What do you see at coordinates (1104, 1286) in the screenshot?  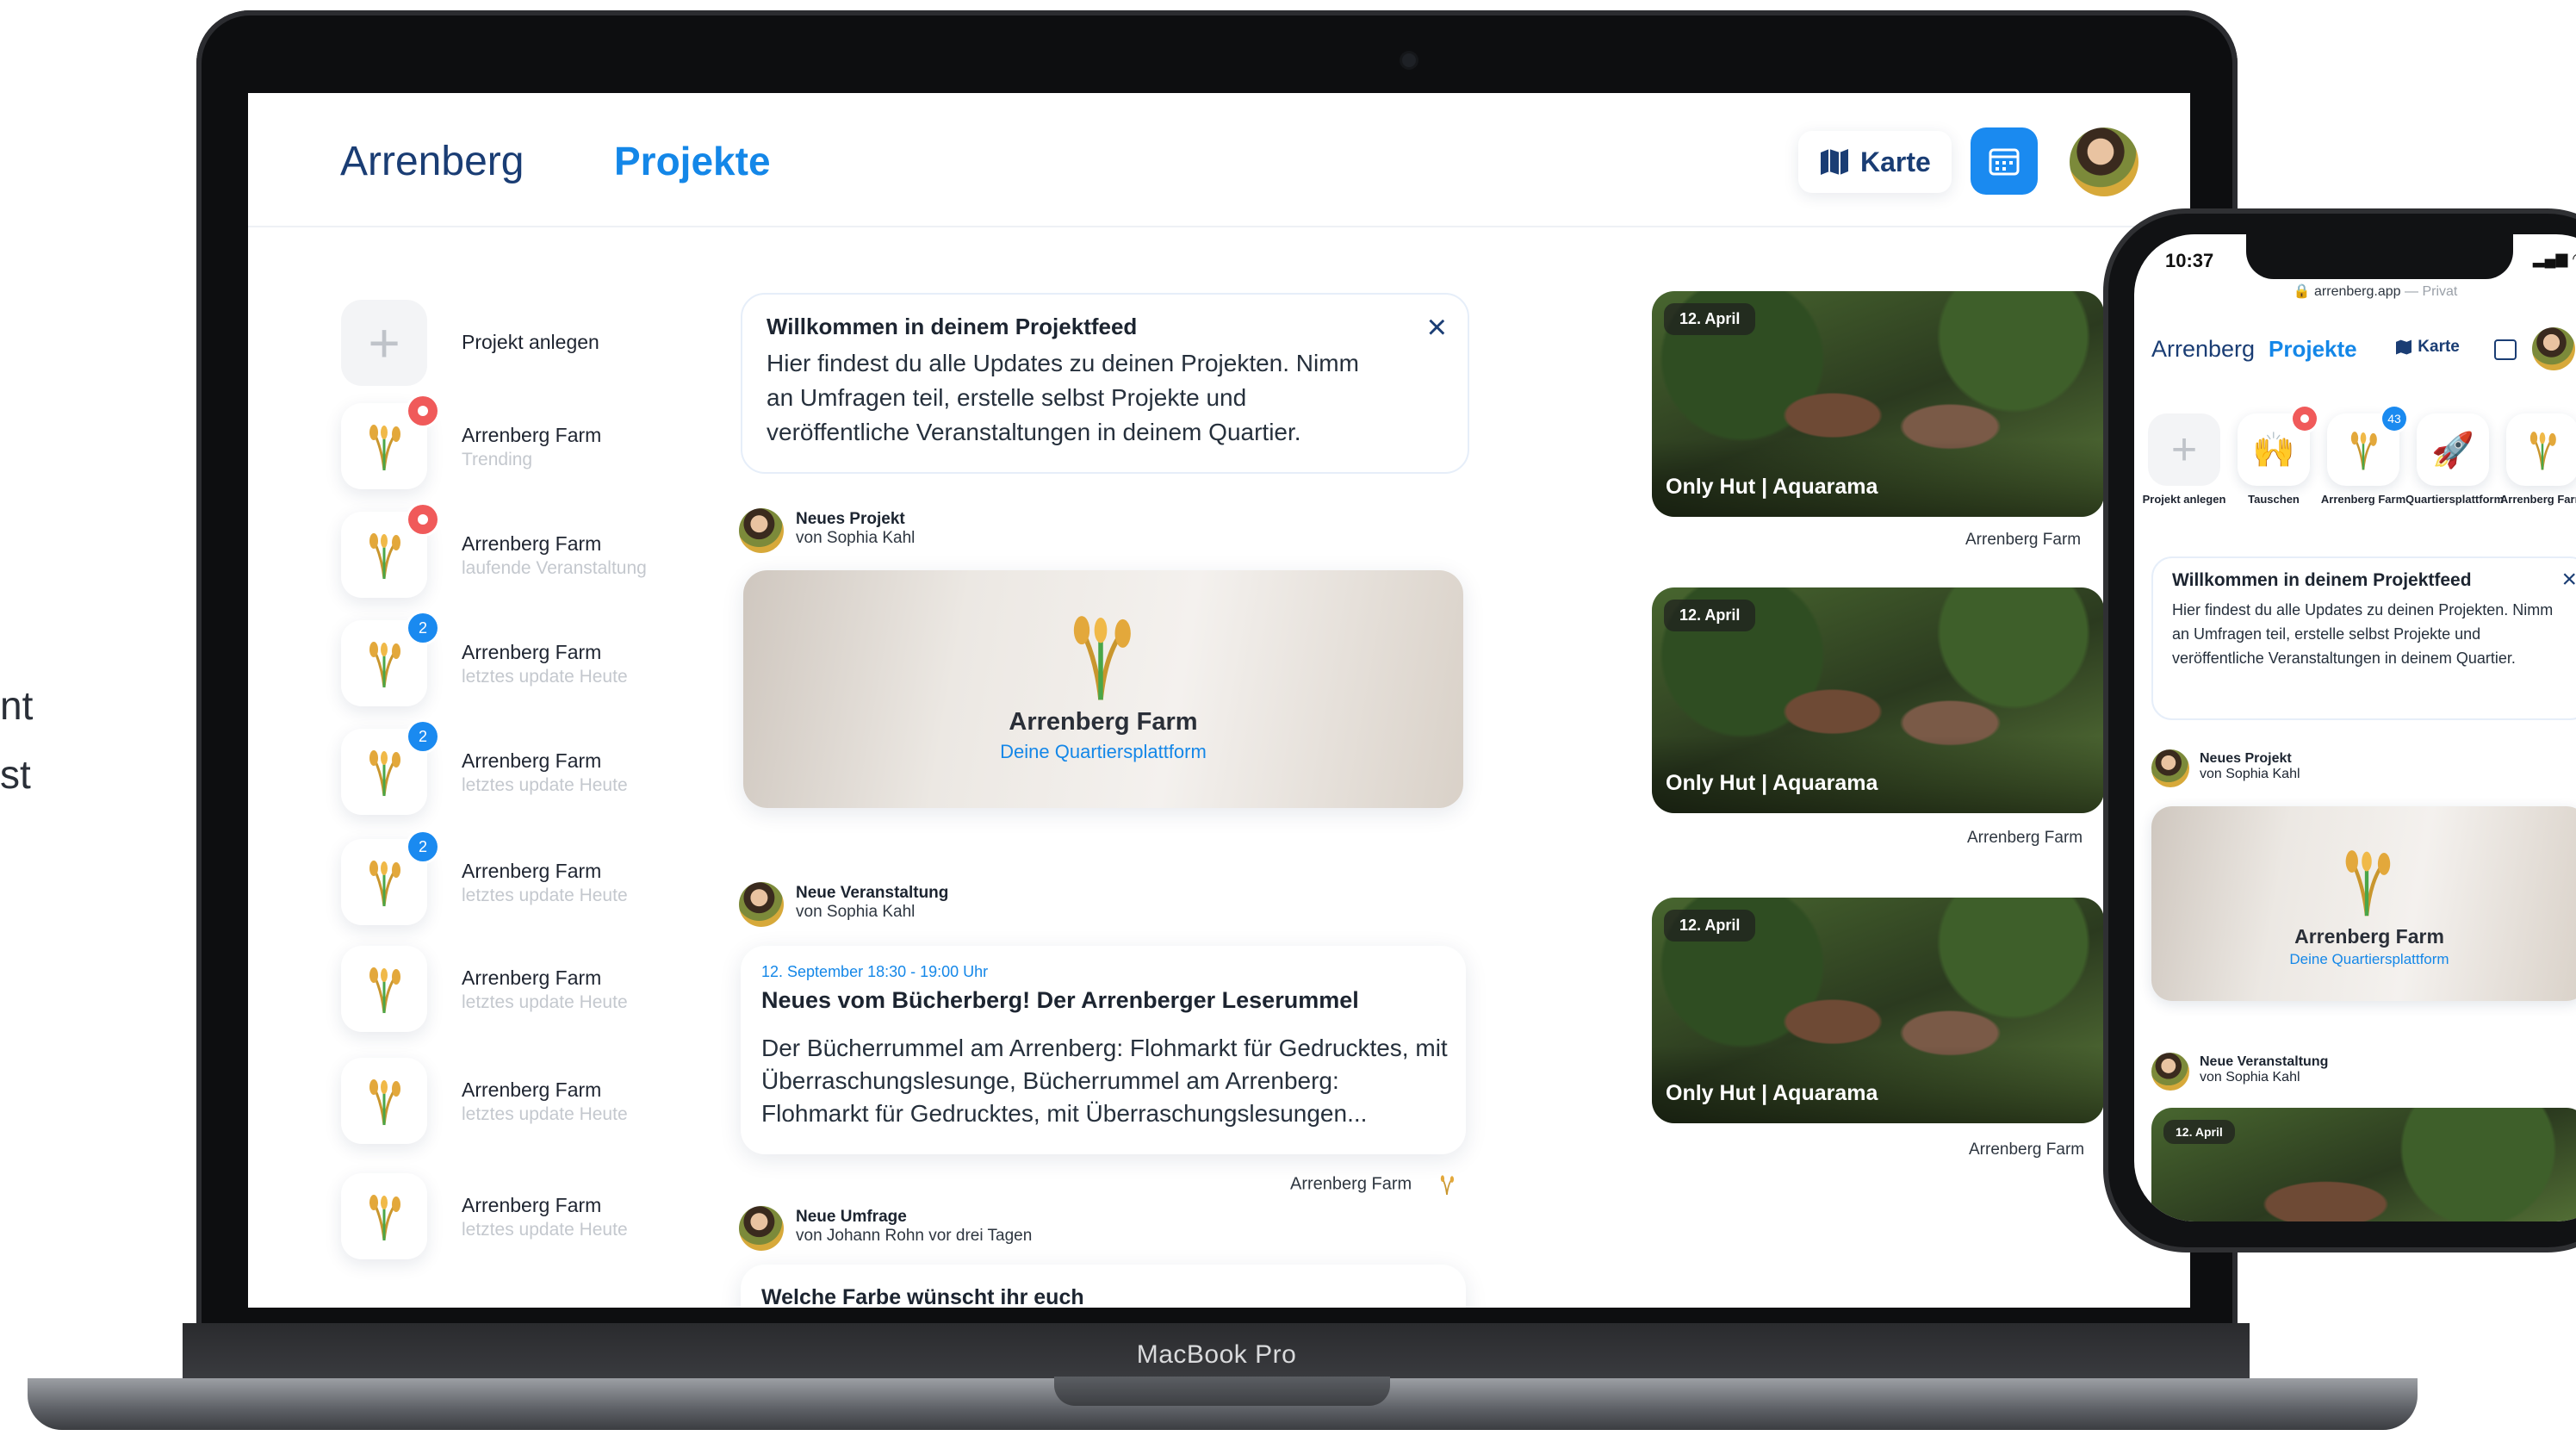 I see `poll-card: Welche Farbe wünscht ihr euch` at bounding box center [1104, 1286].